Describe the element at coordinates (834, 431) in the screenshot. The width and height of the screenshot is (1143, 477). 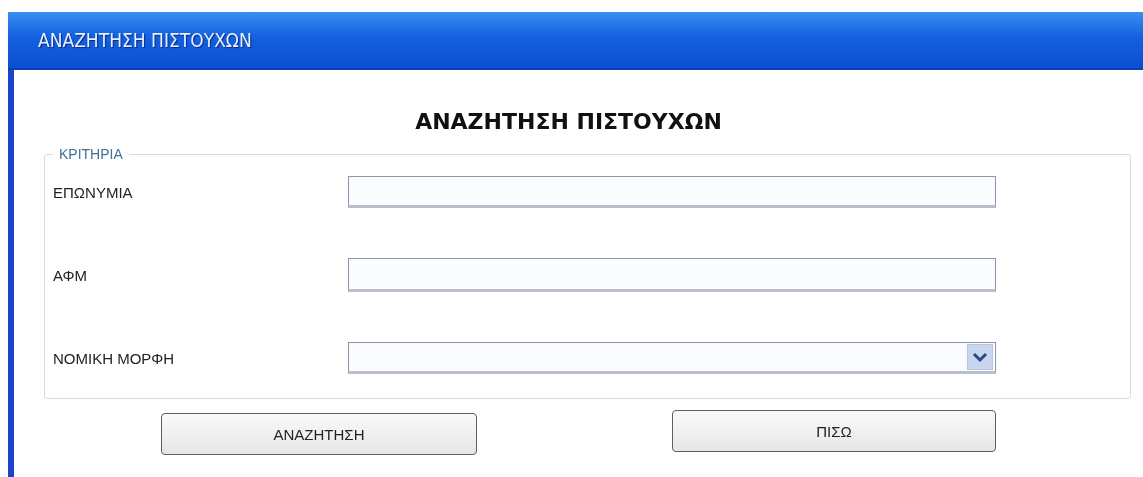
I see `action-button: ΠΙΣΩ` at that location.